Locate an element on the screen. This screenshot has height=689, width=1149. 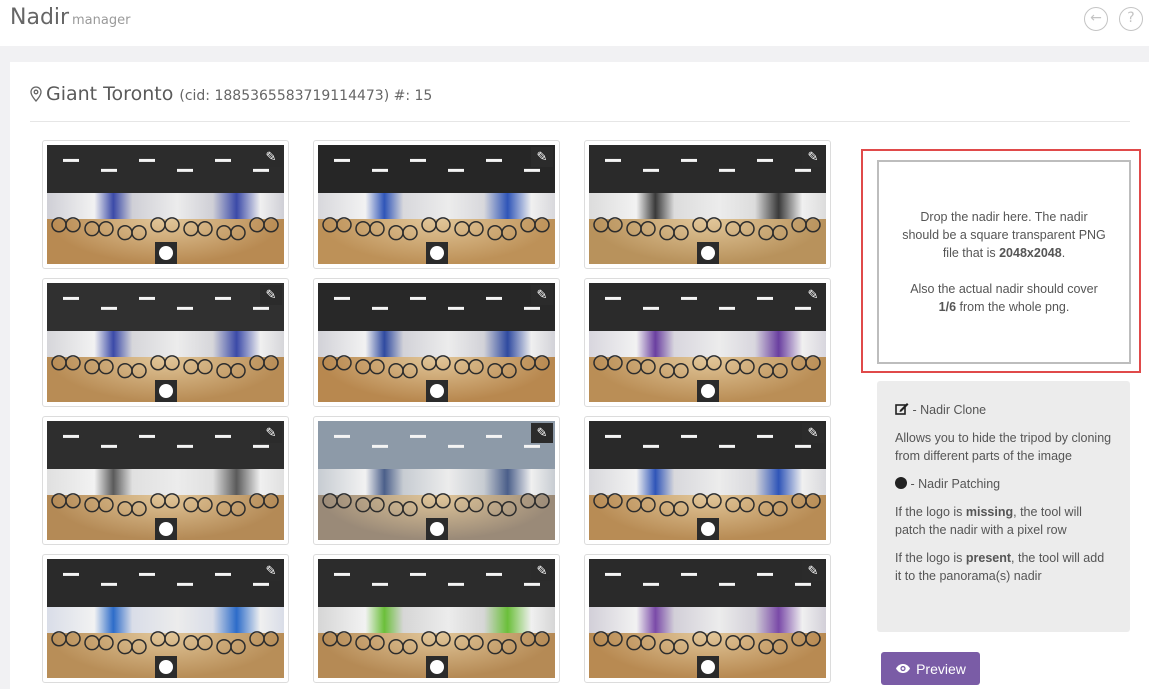
top-bar: Nadir manager ← ? is located at coordinates (574, 23).